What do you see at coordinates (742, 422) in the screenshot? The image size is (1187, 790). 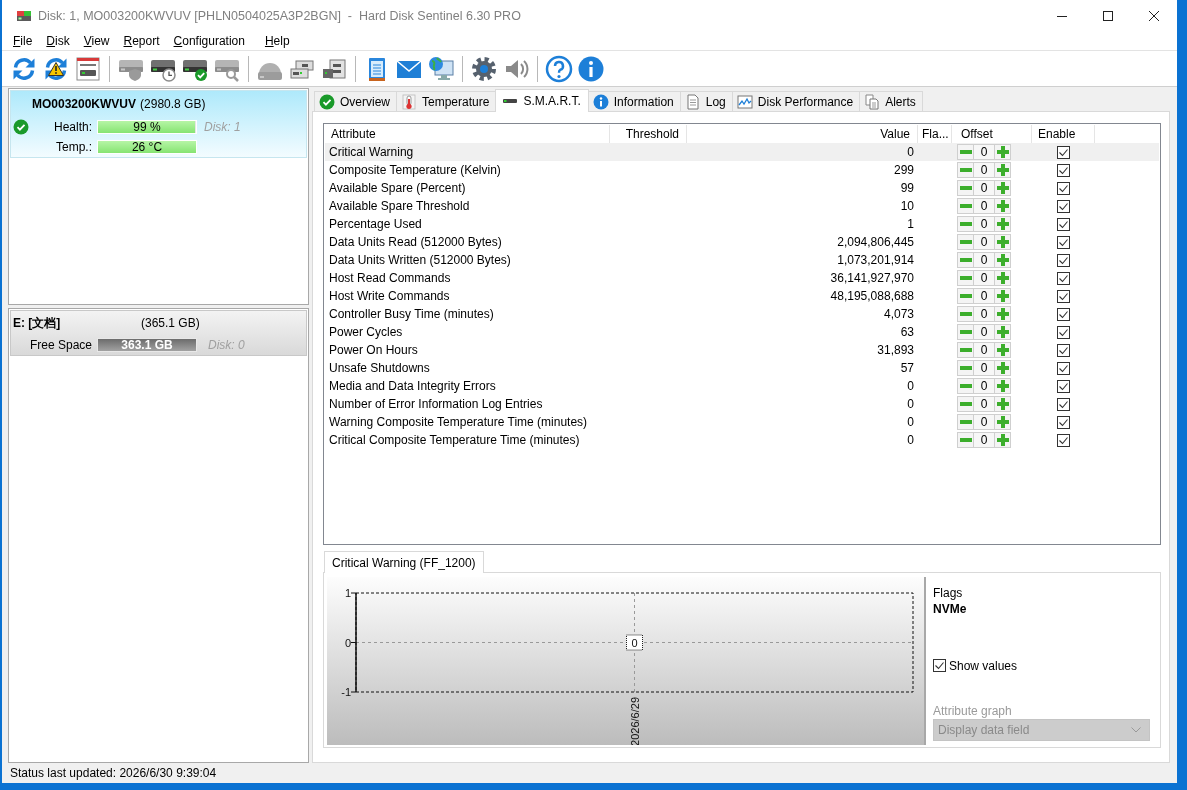 I see `table-row: Warning Composite Temperature Time (minutes) 0 0` at bounding box center [742, 422].